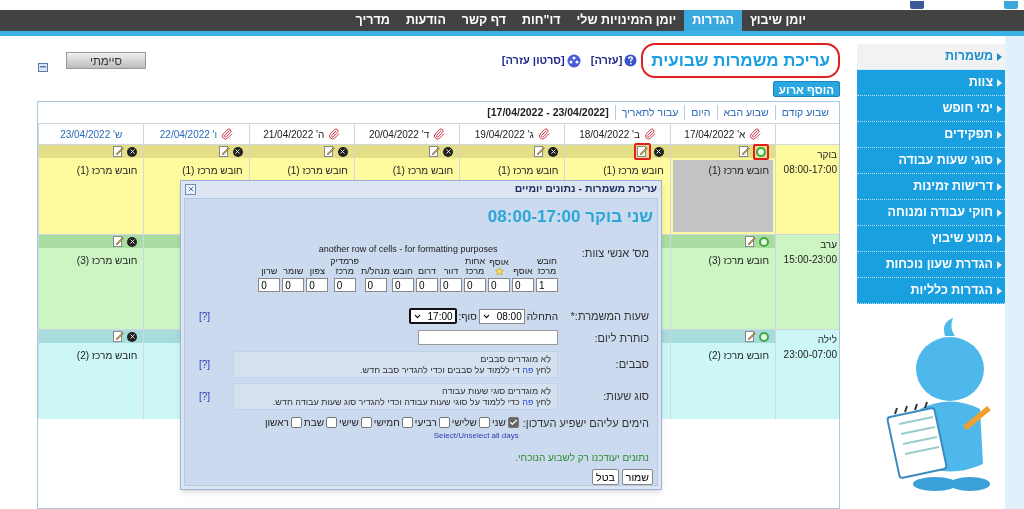 Image resolution: width=1024 pixels, height=509 pixels. Describe the element at coordinates (349, 423) in the screenshot. I see `day-label: שישי` at that location.